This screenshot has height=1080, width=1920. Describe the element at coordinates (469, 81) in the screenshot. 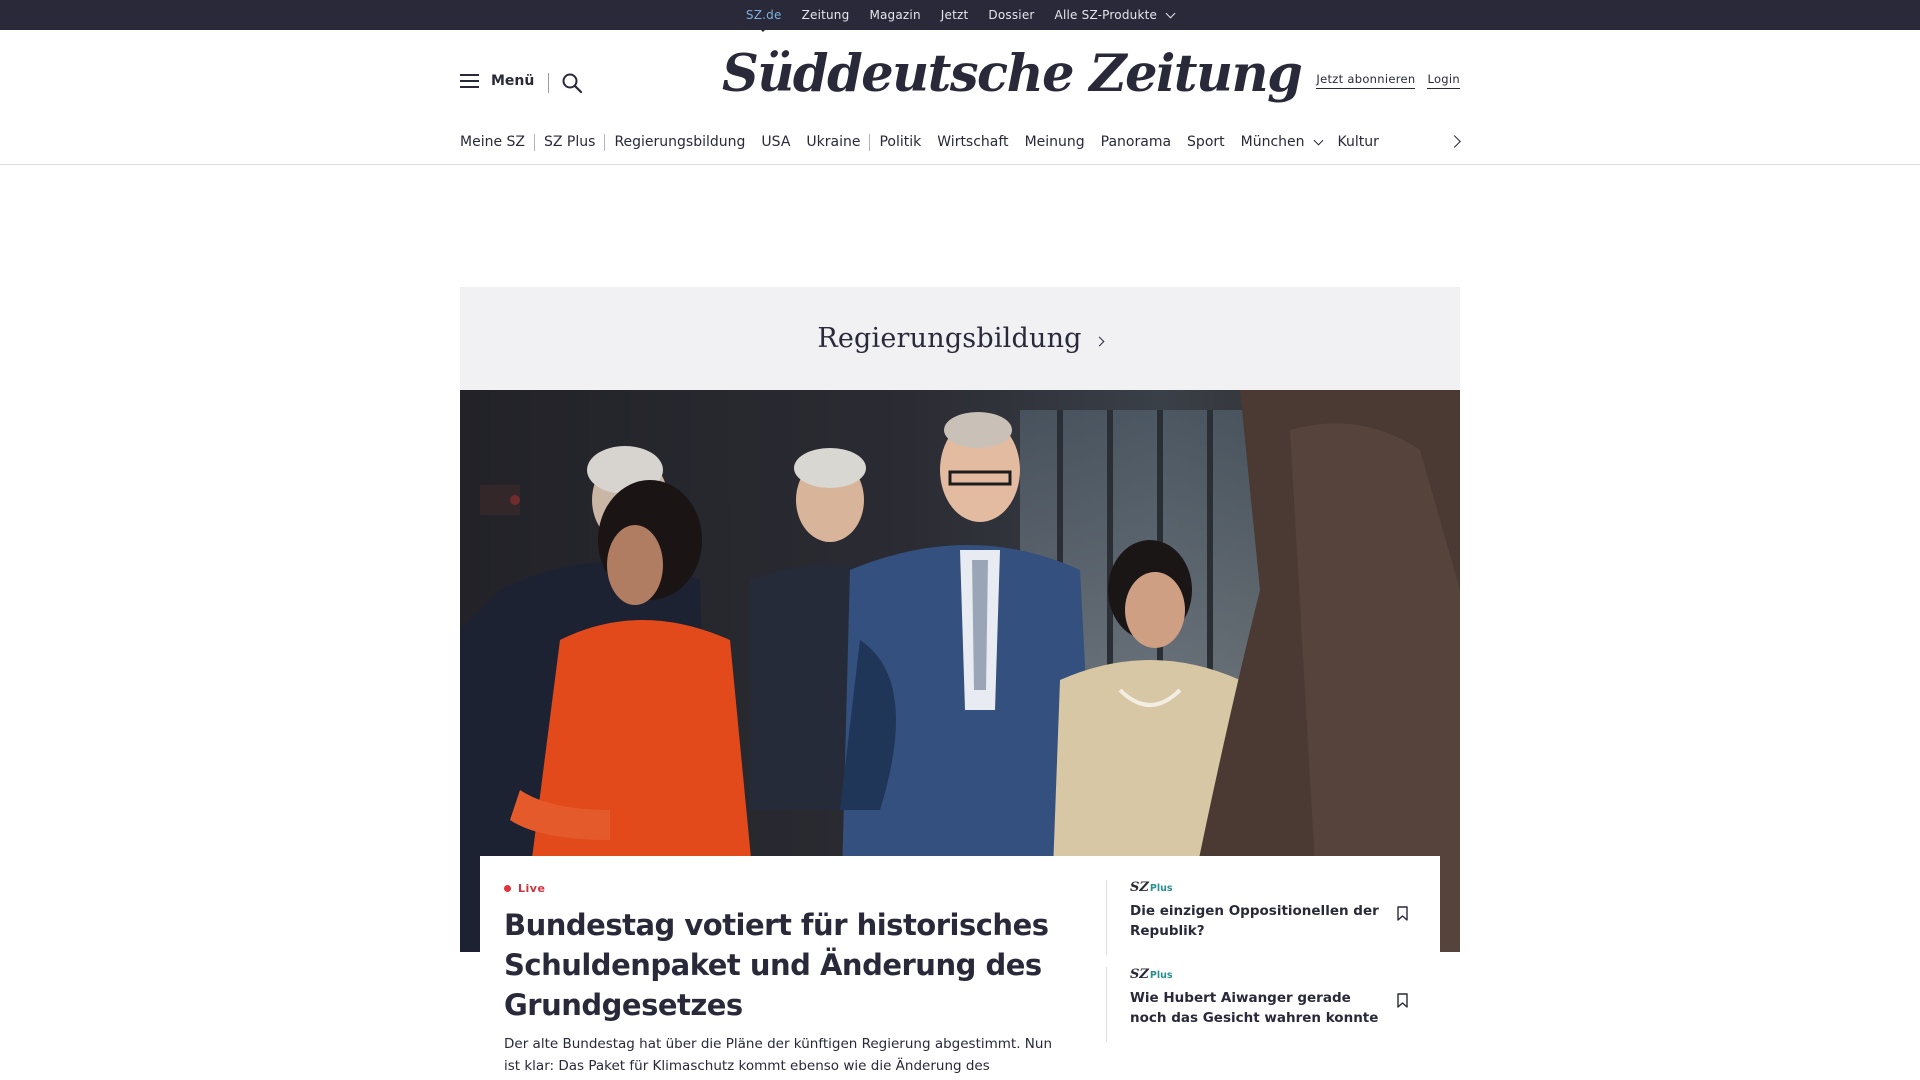

I see `hamburger-icon` at that location.